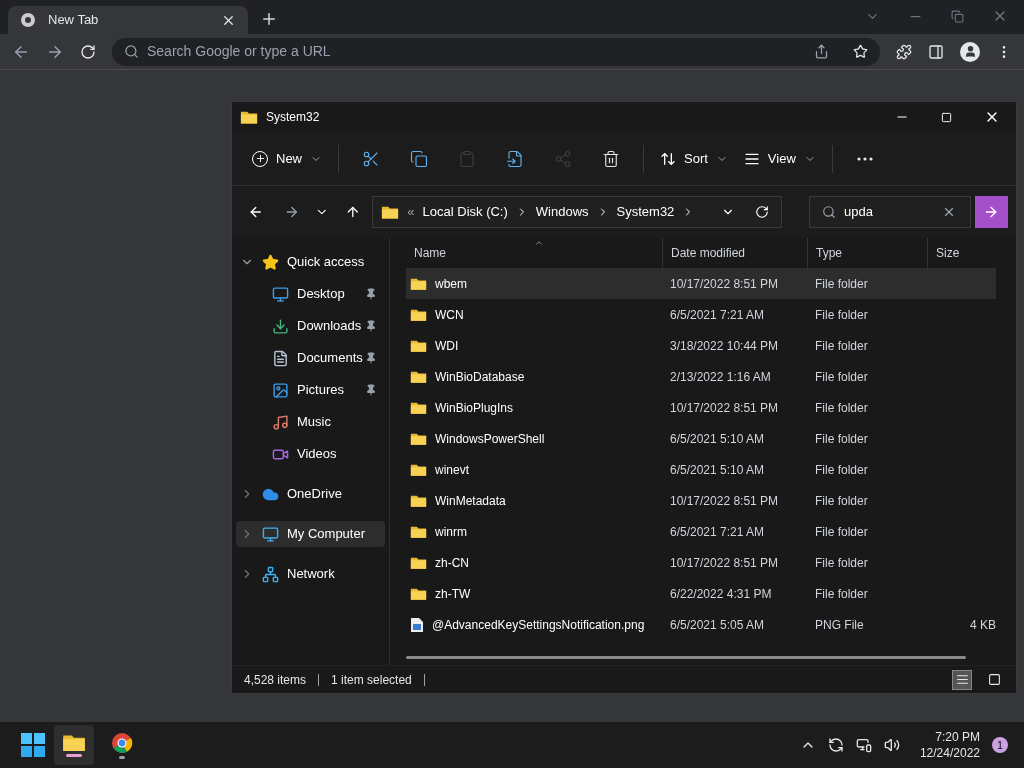 Image resolution: width=1024 pixels, height=768 pixels. What do you see at coordinates (269, 19) in the screenshot?
I see `new-tab-icon` at bounding box center [269, 19].